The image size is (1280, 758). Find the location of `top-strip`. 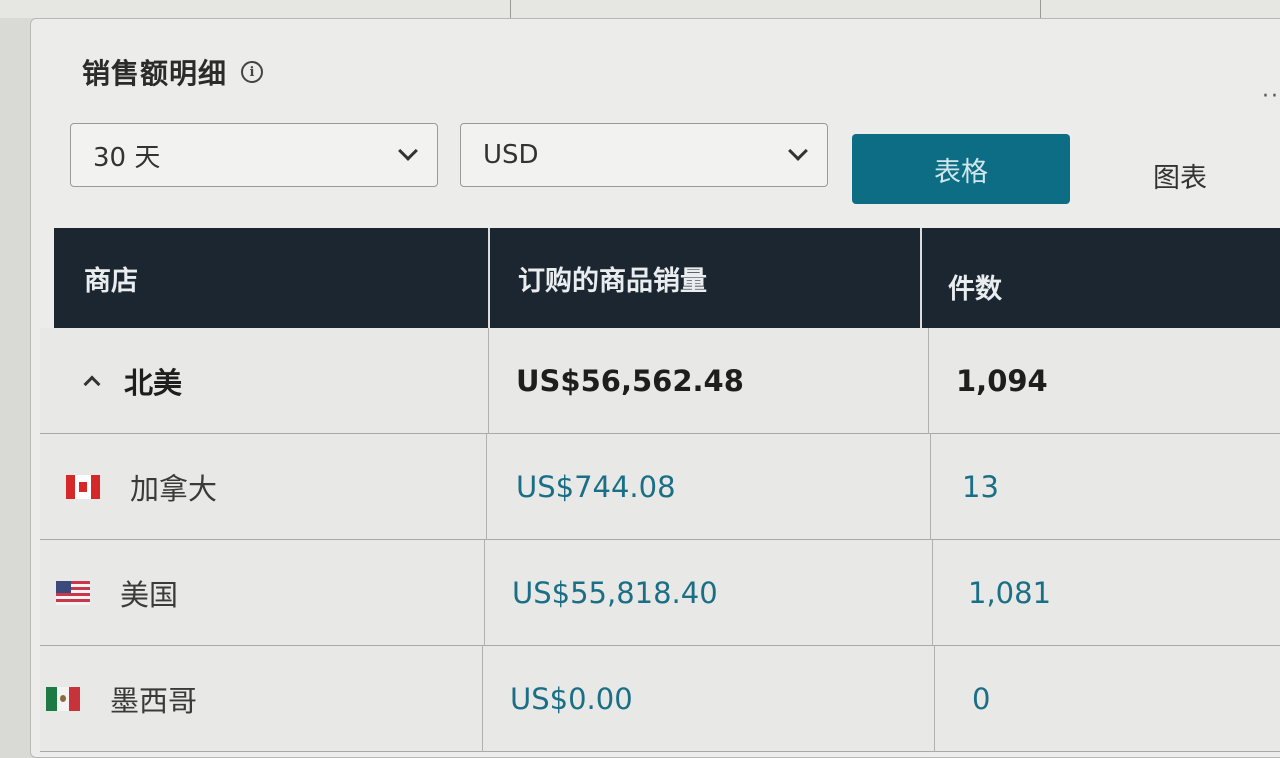

top-strip is located at coordinates (640, 9).